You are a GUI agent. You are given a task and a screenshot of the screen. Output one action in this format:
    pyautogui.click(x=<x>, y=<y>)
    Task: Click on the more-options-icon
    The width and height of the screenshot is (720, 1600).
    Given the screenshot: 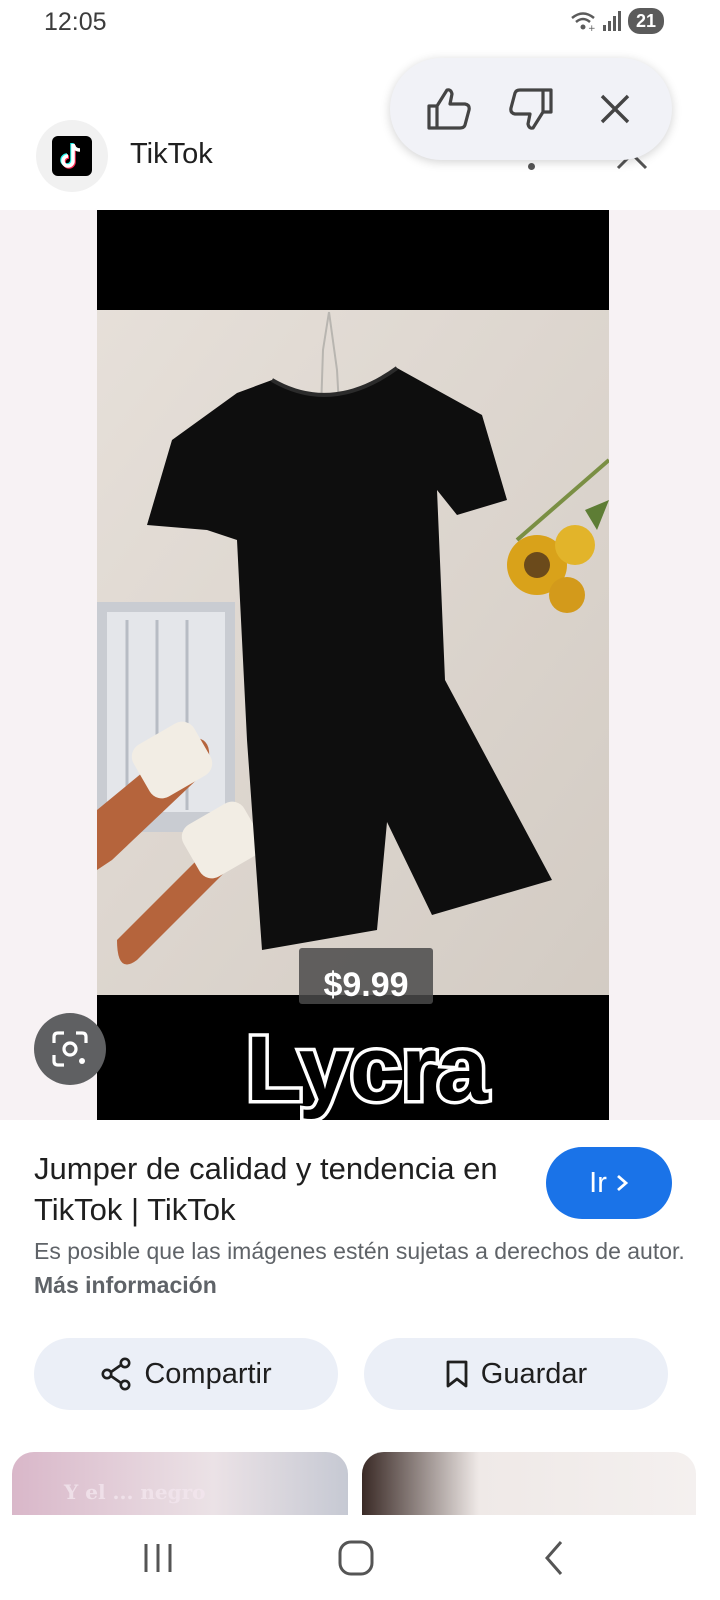 What is the action you would take?
    pyautogui.click(x=531, y=166)
    